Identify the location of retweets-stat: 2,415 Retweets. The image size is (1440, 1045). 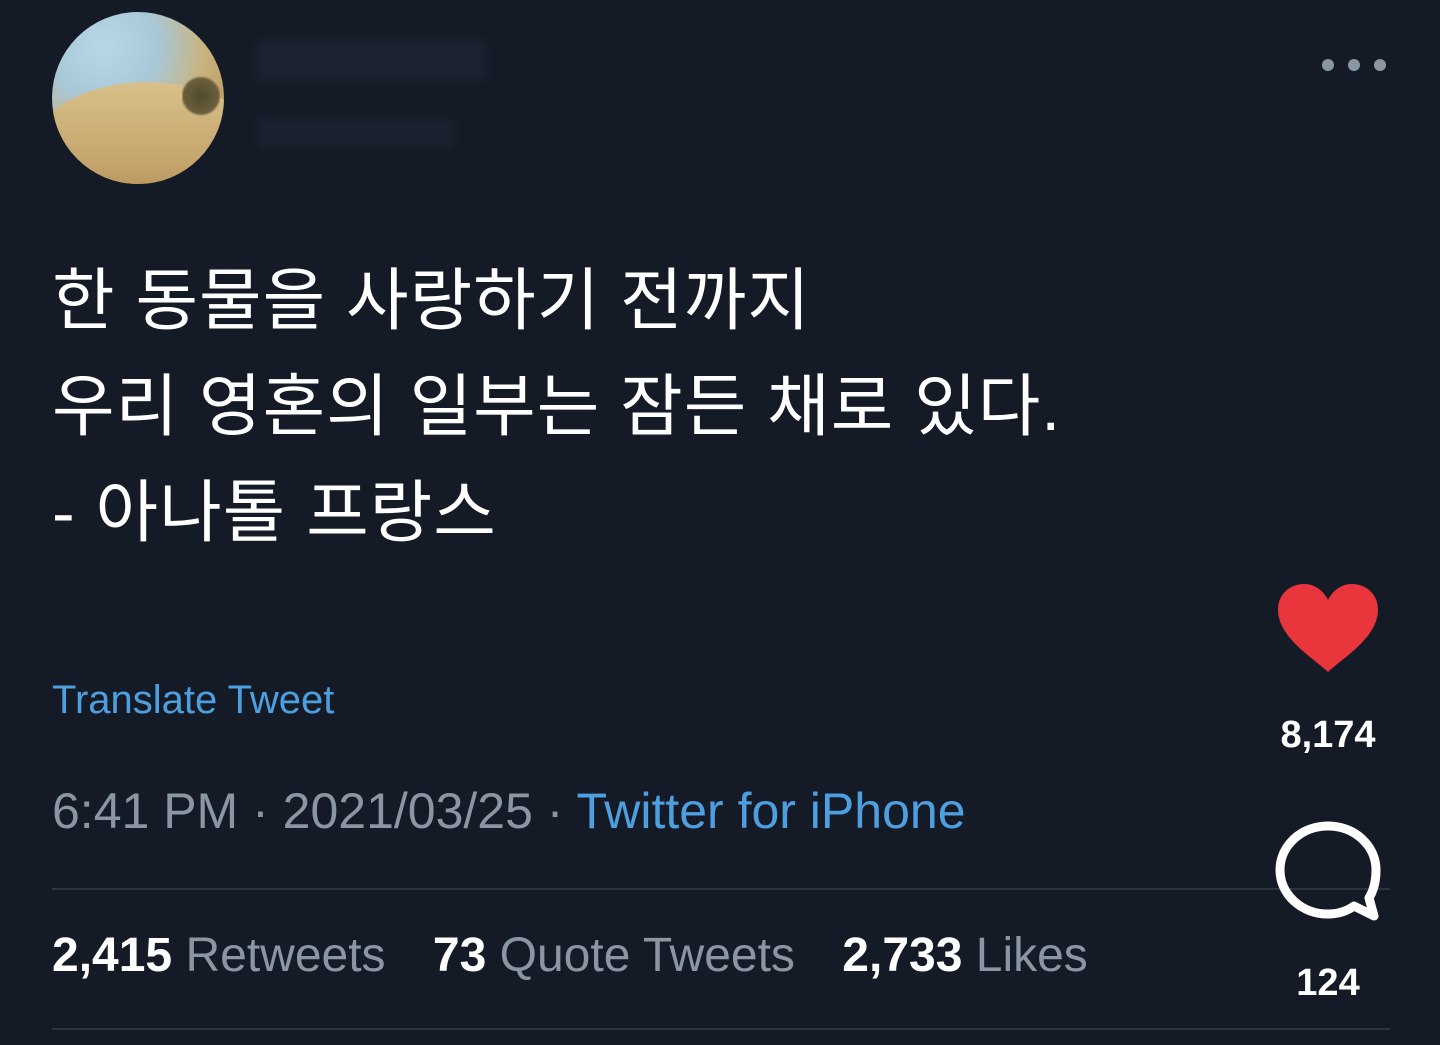
(219, 955).